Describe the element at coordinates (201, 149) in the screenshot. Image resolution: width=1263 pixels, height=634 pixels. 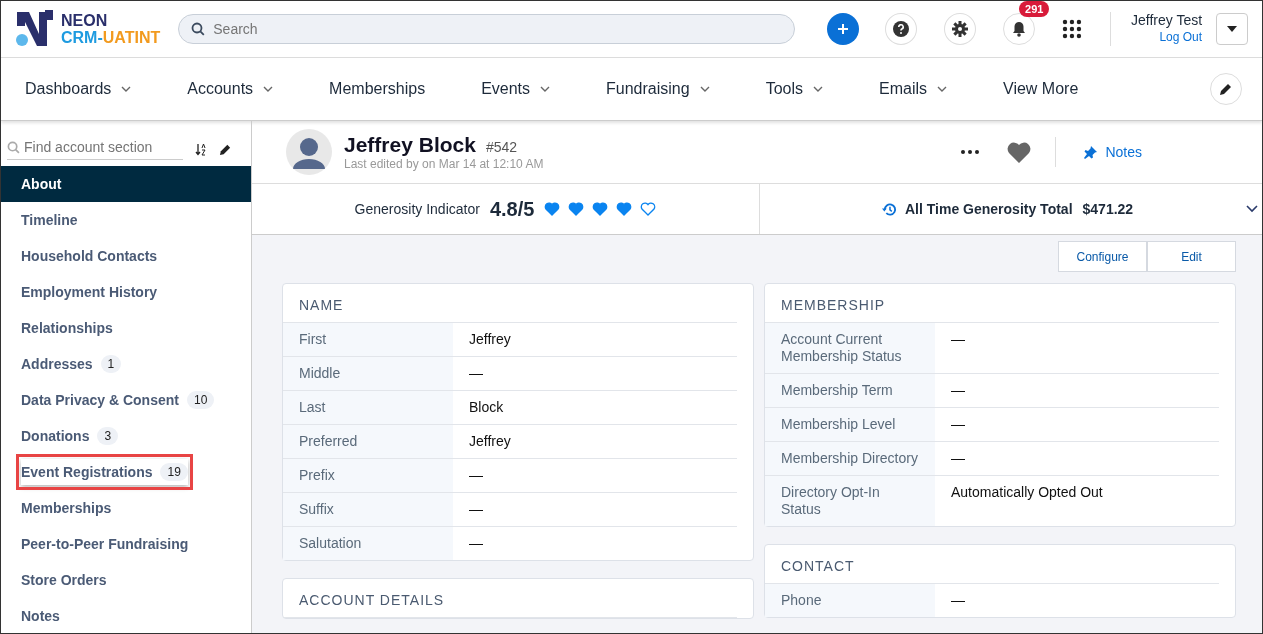
I see `sort-icon` at that location.